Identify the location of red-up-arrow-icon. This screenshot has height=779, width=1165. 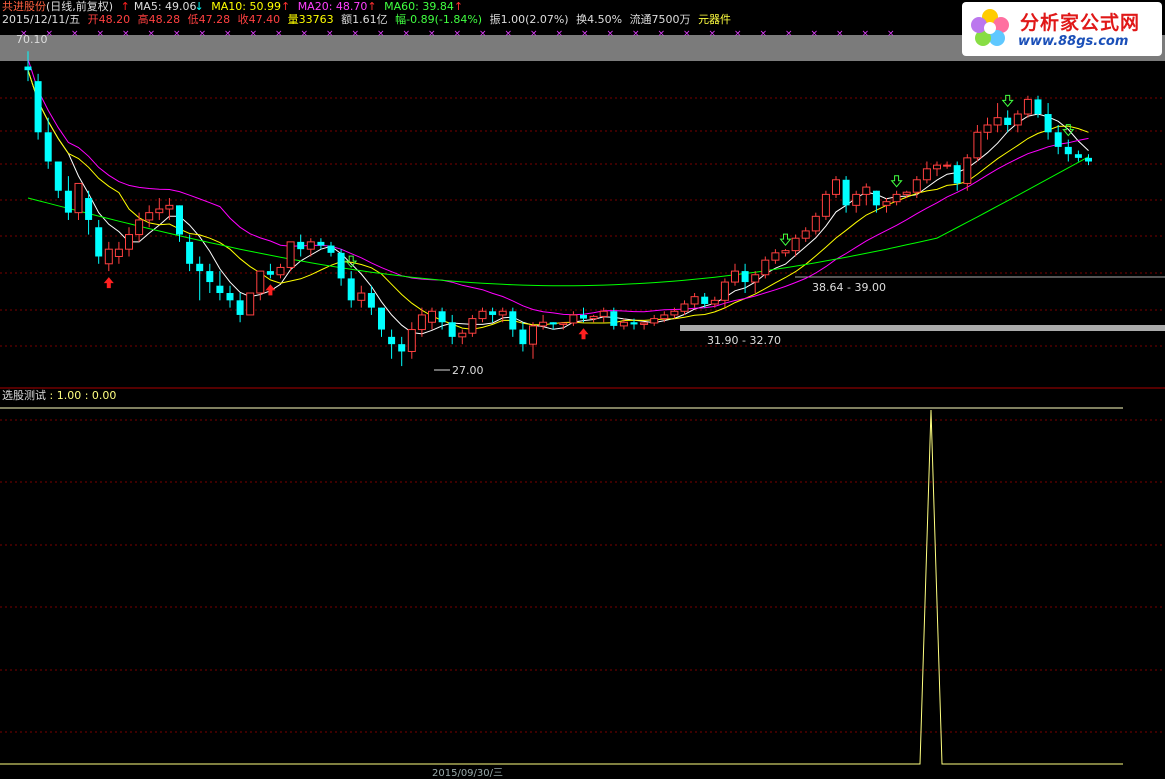
(270, 290).